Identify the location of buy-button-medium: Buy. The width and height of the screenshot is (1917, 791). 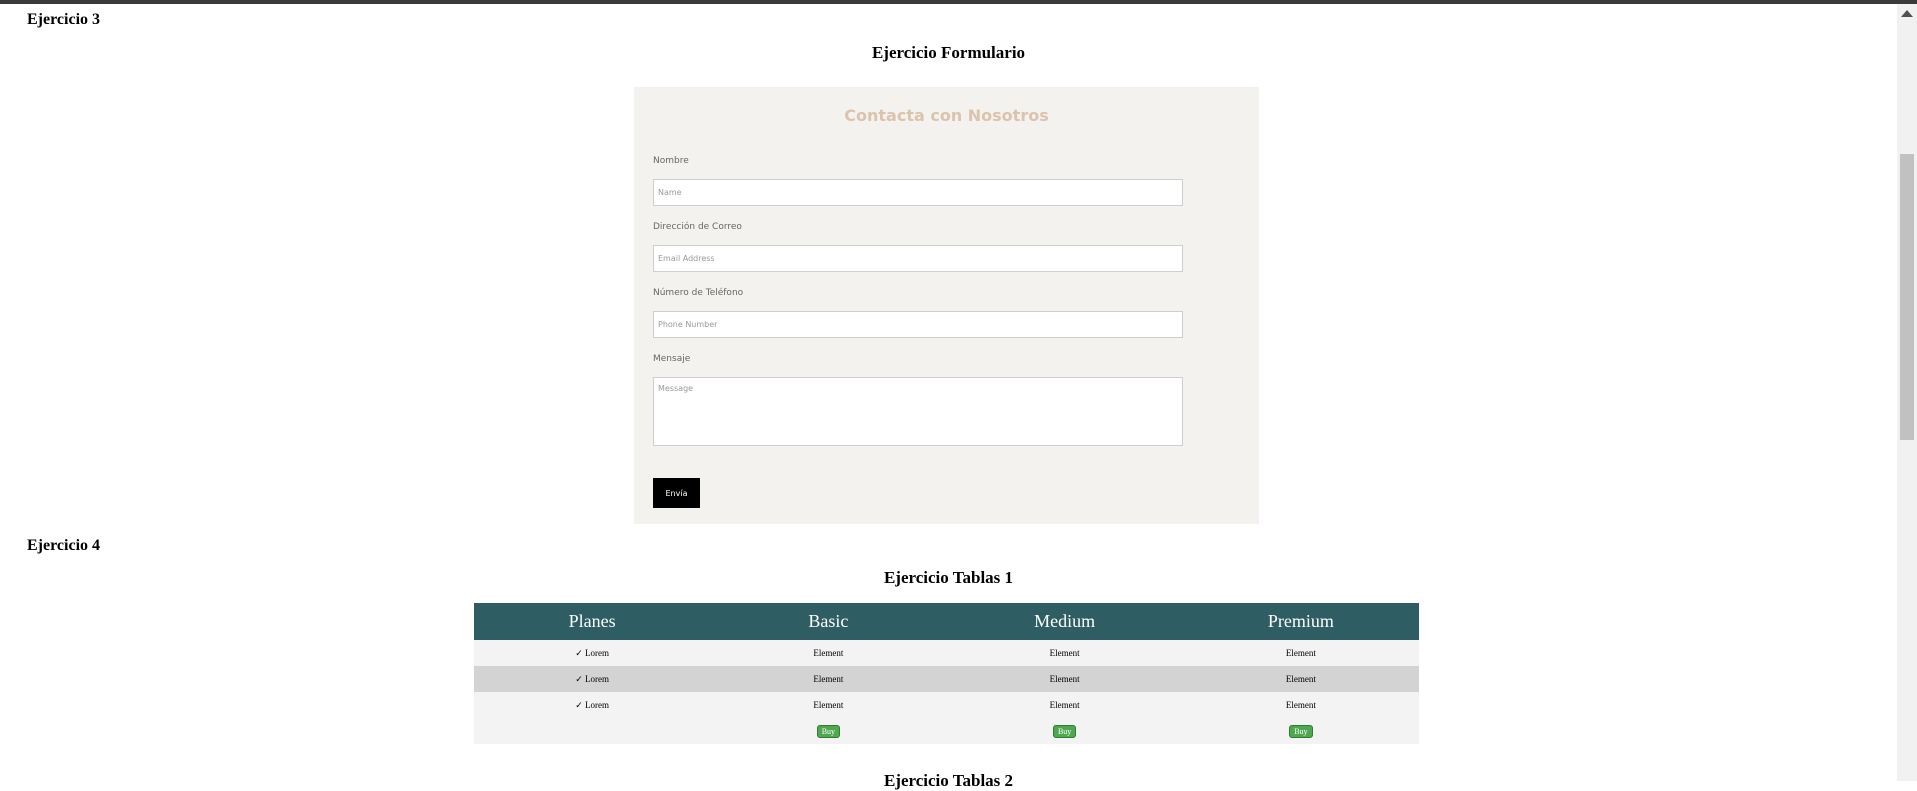
(1064, 731).